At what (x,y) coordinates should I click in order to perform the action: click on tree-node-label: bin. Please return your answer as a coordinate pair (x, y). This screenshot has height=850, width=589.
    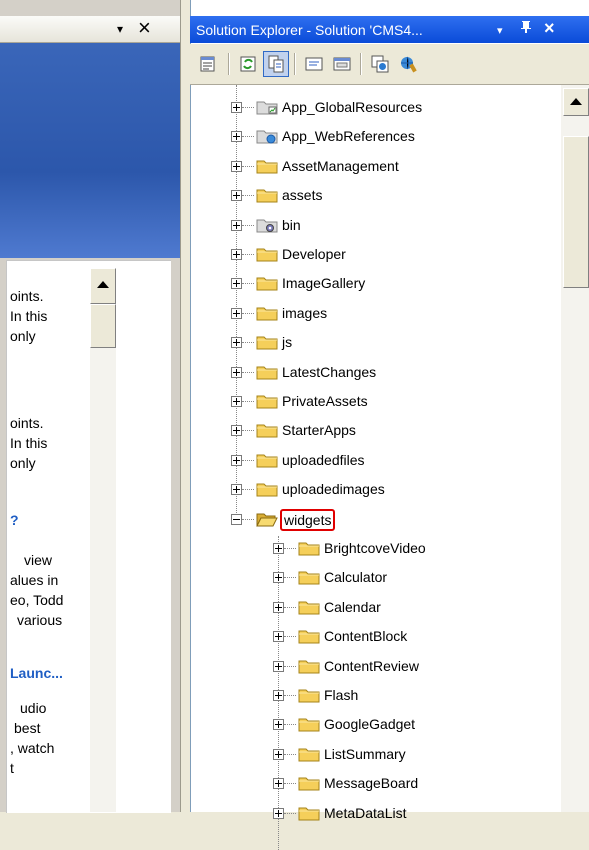
    Looking at the image, I should click on (291, 225).